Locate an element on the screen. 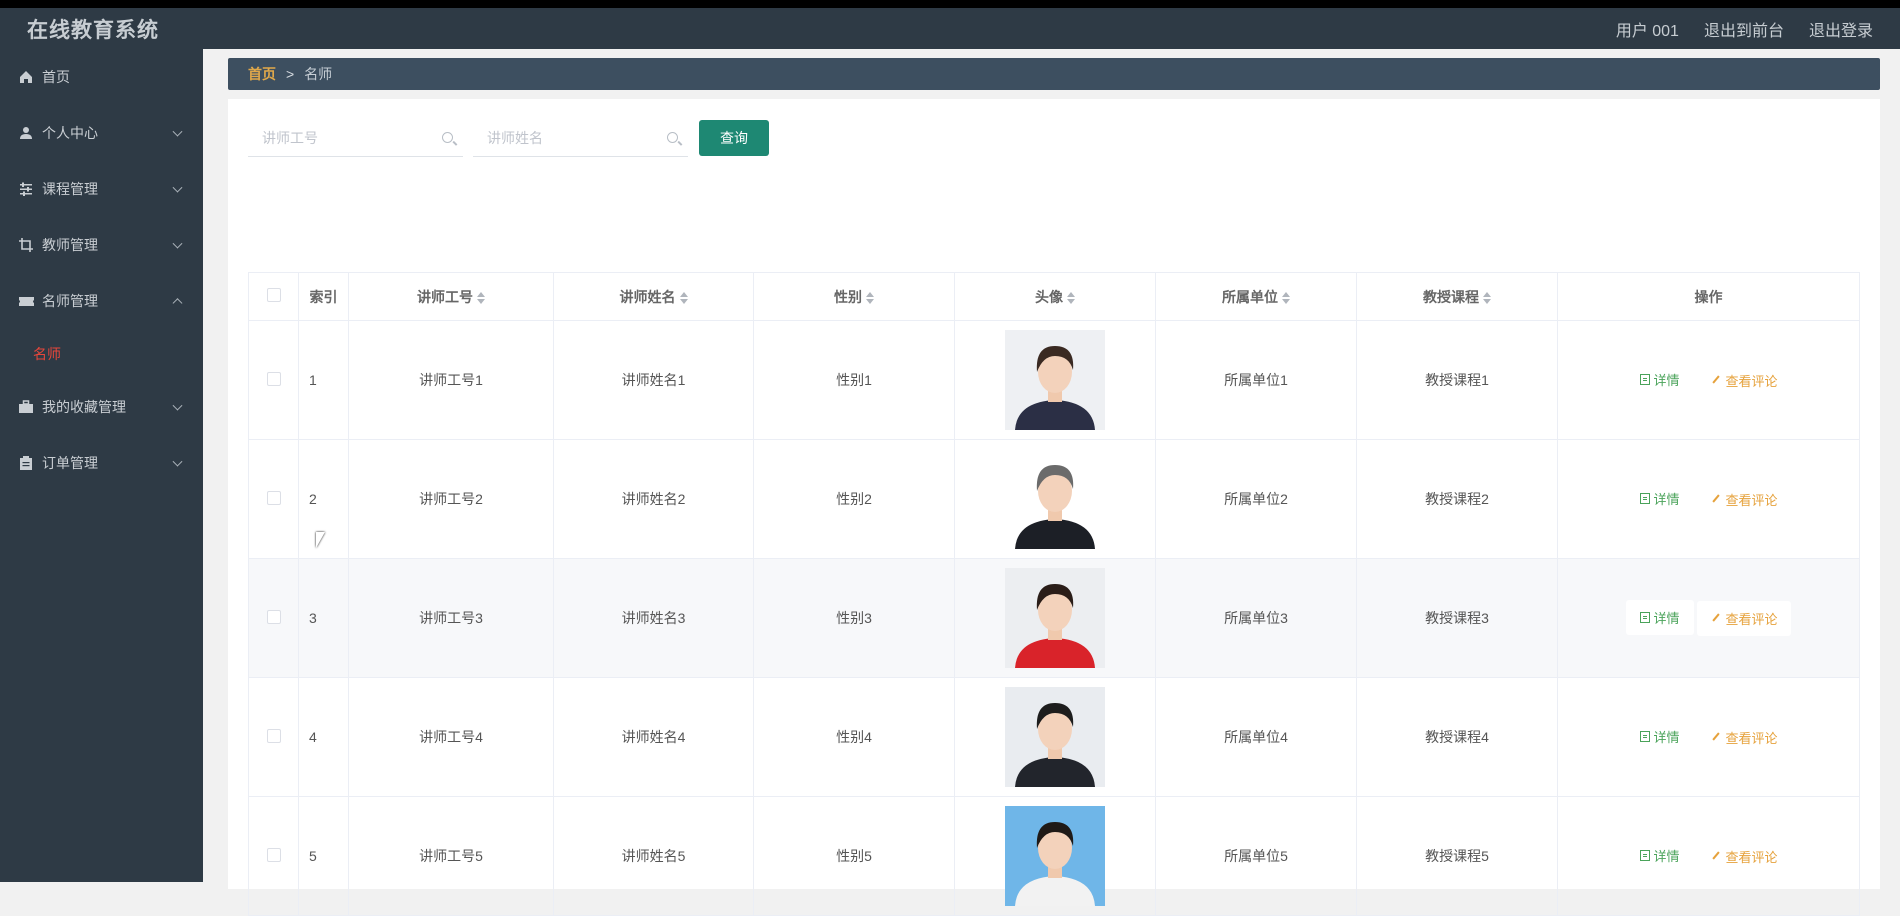  row-teacher-name: 讲师姓名2 is located at coordinates (653, 499).